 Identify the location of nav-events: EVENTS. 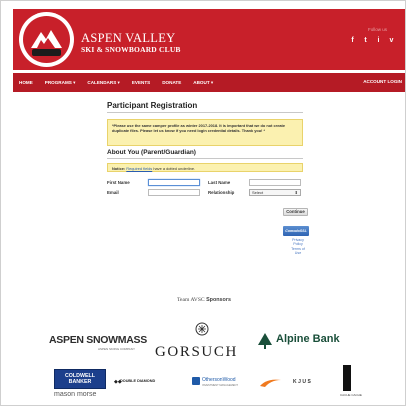
(141, 82).